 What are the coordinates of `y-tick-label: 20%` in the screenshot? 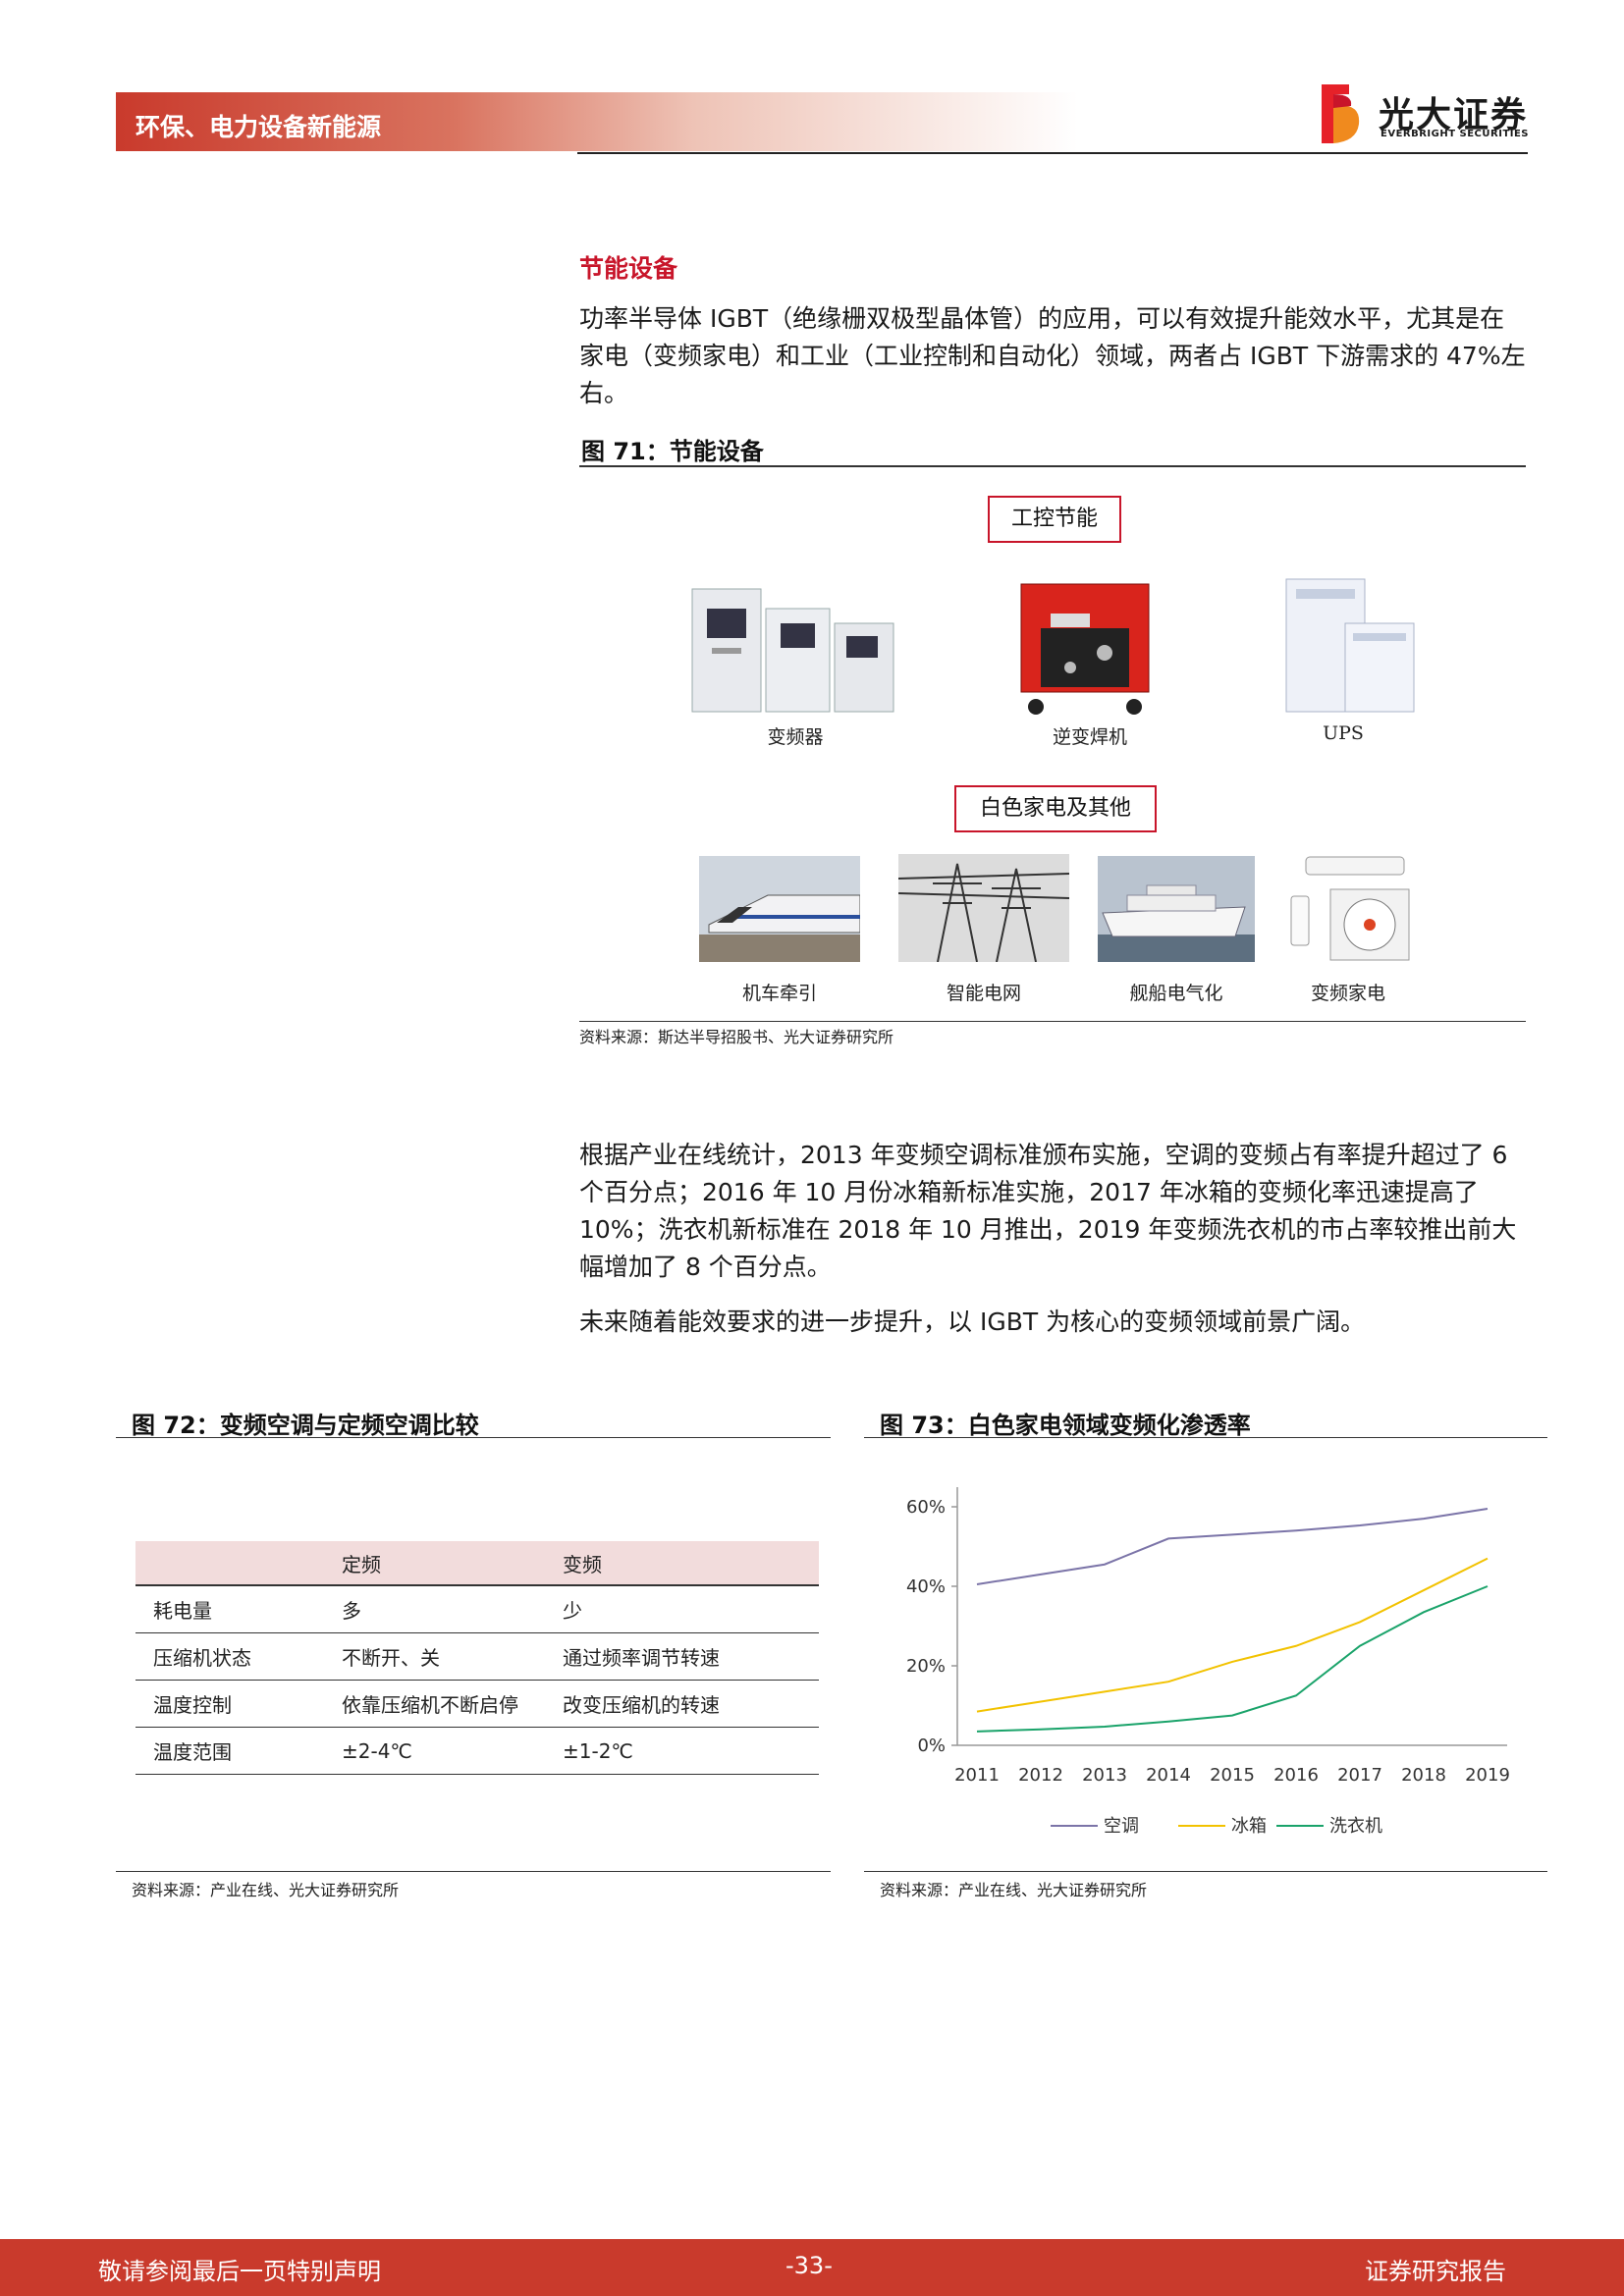 It's located at (926, 1666).